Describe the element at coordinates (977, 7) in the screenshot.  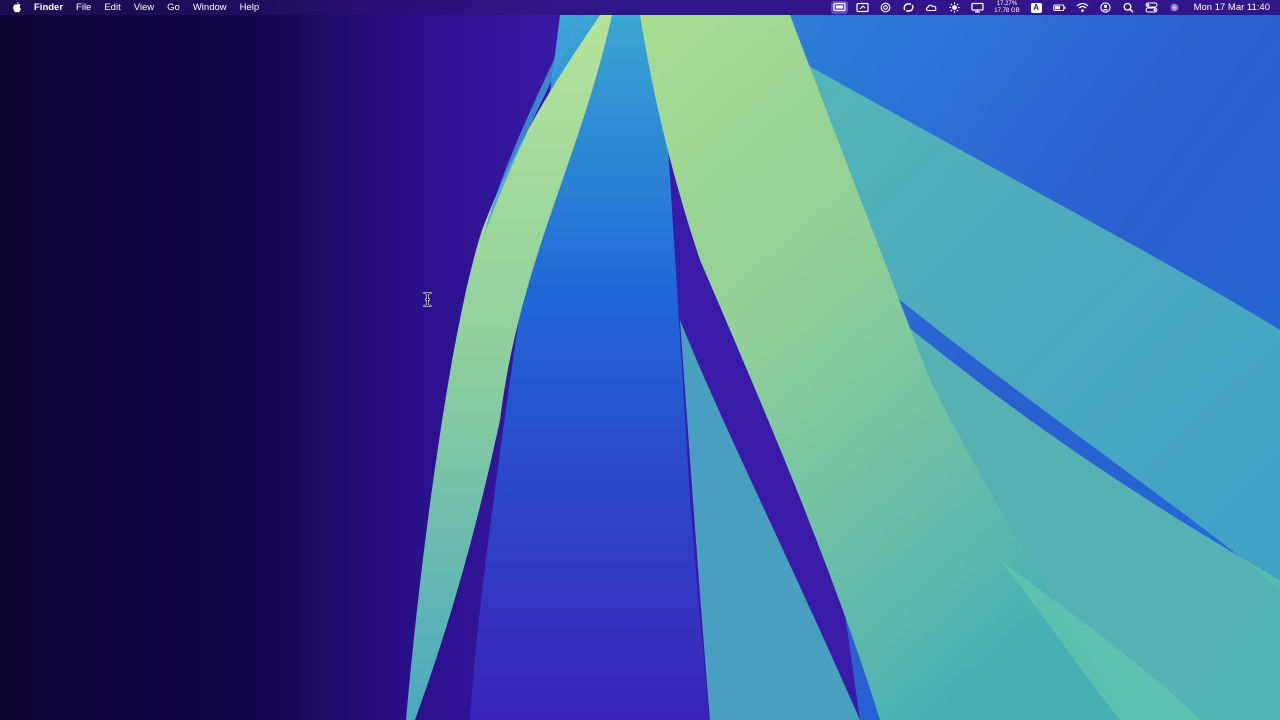
I see `monitor-icon` at that location.